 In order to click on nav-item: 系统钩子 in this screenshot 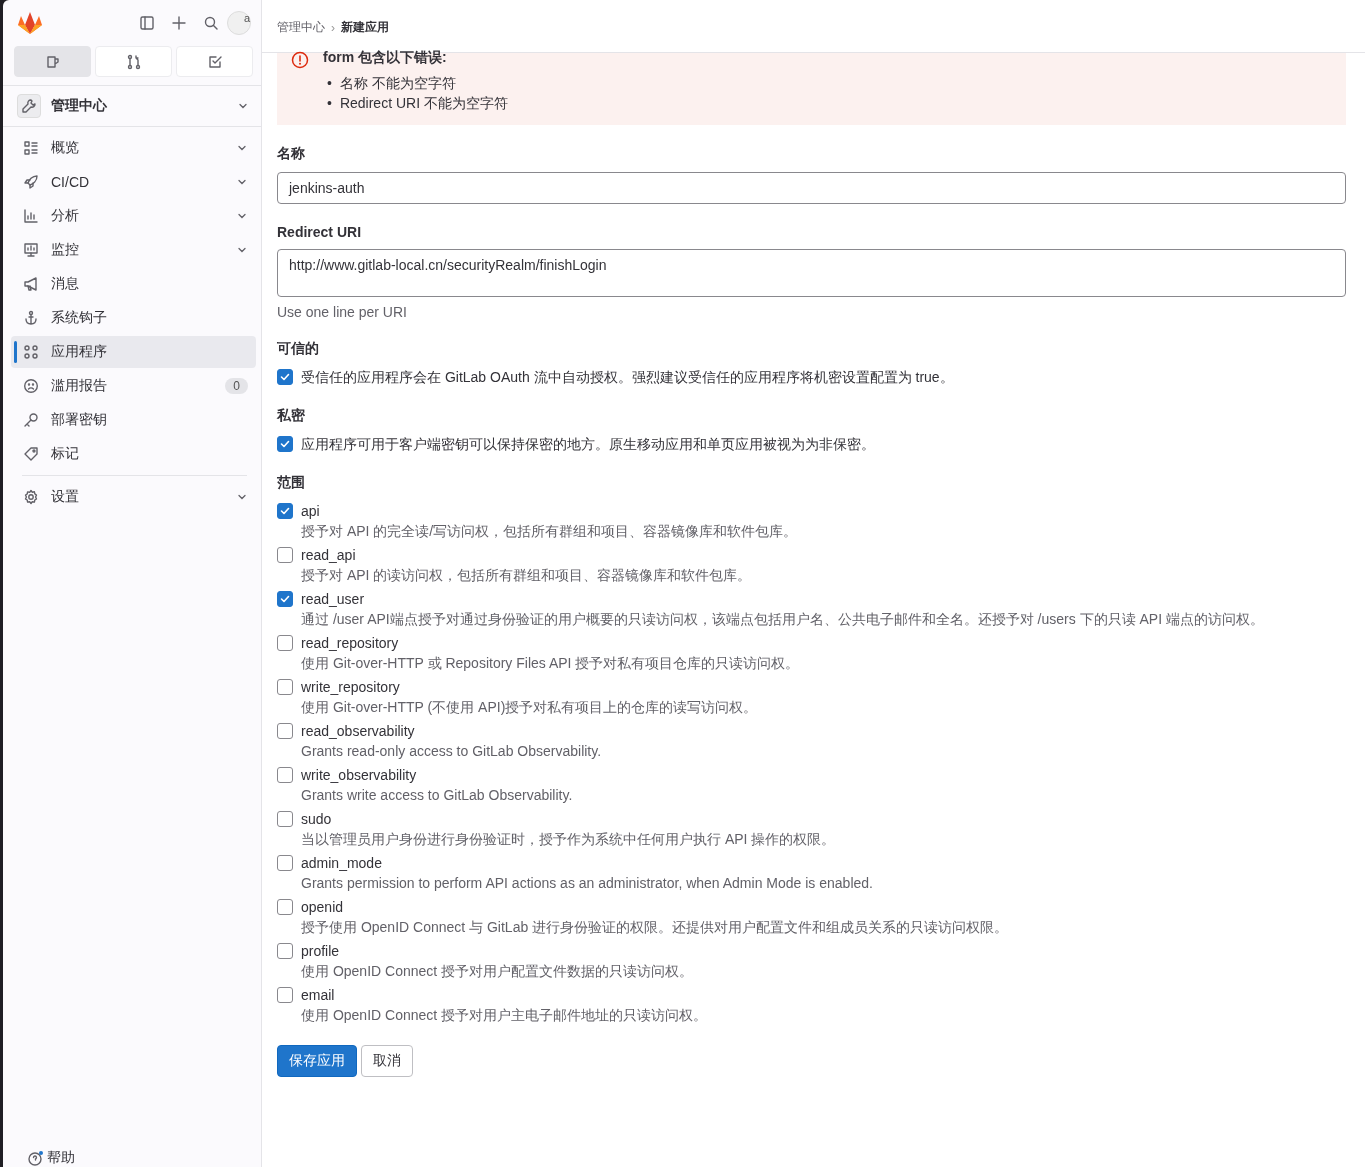, I will do `click(133, 318)`.